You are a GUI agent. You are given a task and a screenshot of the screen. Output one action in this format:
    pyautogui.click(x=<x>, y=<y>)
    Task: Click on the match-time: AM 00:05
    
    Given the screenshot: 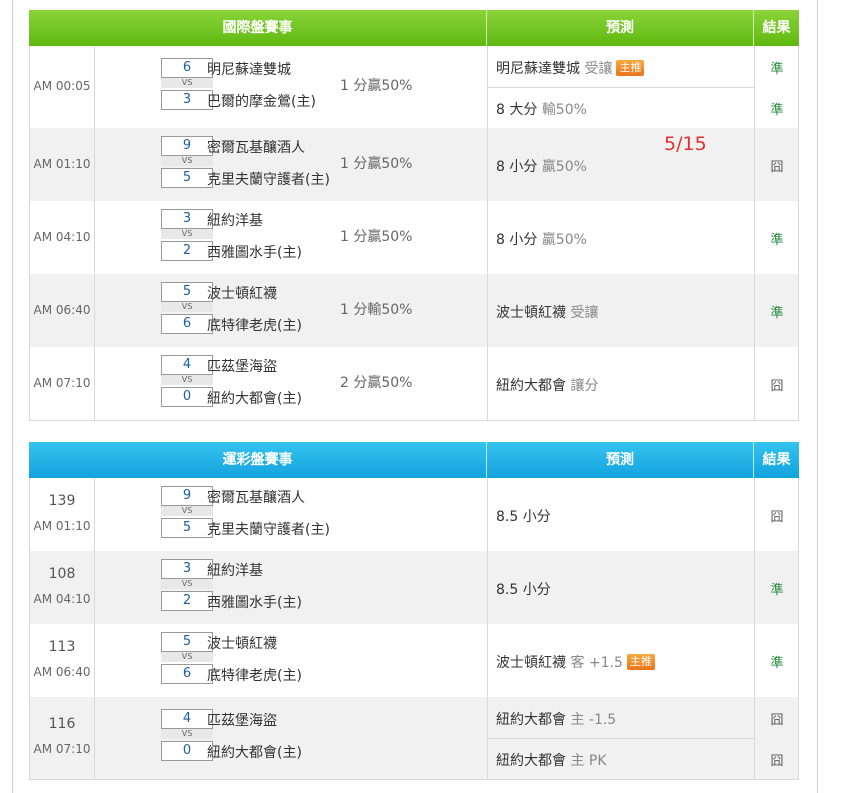 What is the action you would take?
    pyautogui.click(x=62, y=86)
    